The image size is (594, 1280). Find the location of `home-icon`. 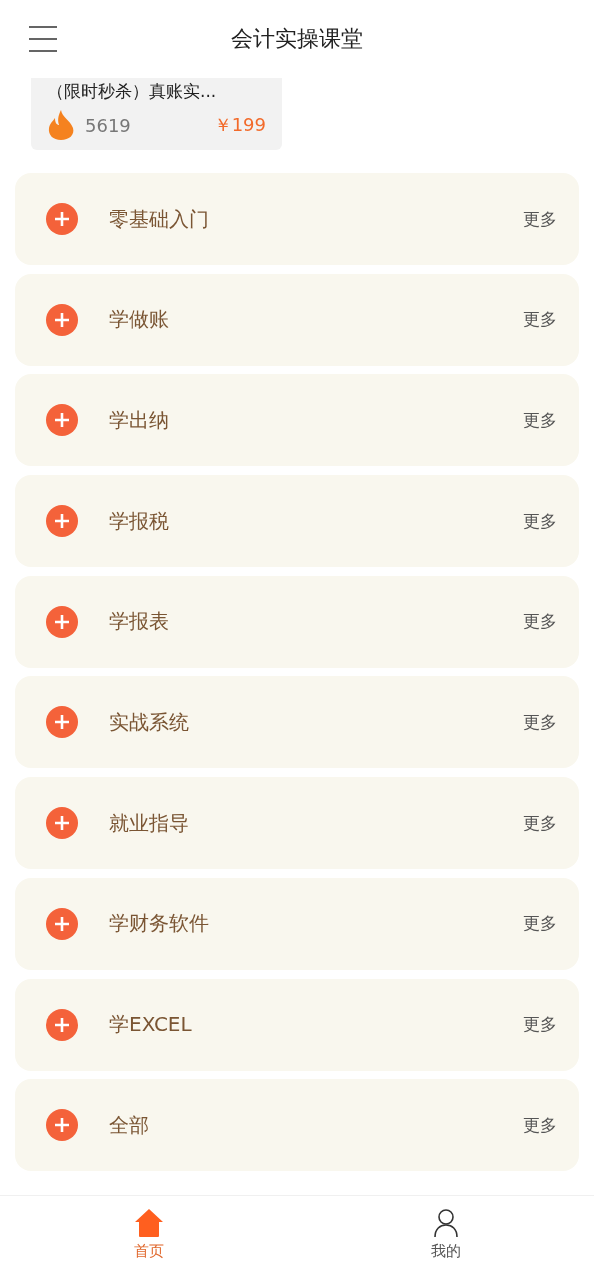

home-icon is located at coordinates (148, 1223).